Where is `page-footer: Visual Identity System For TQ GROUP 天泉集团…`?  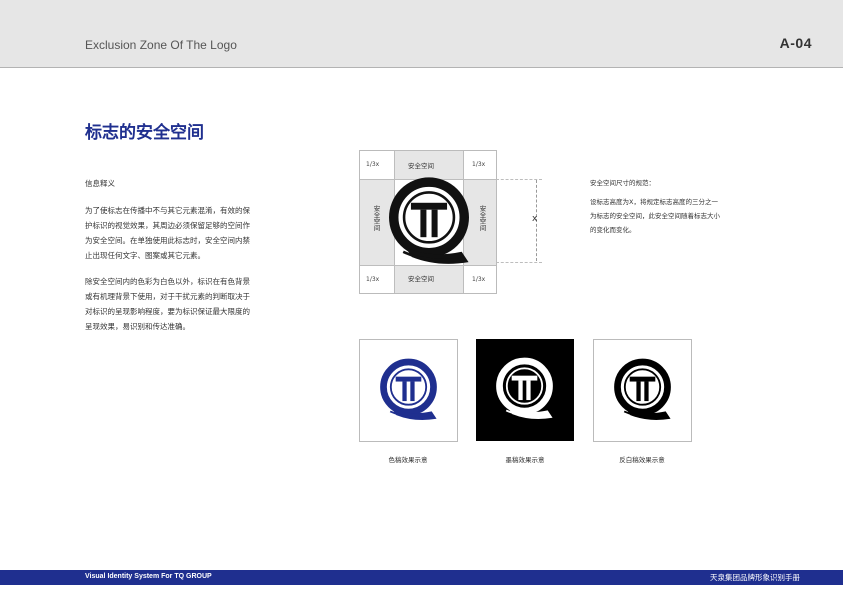
page-footer: Visual Identity System For TQ GROUP 天泉集团… is located at coordinates (421, 577).